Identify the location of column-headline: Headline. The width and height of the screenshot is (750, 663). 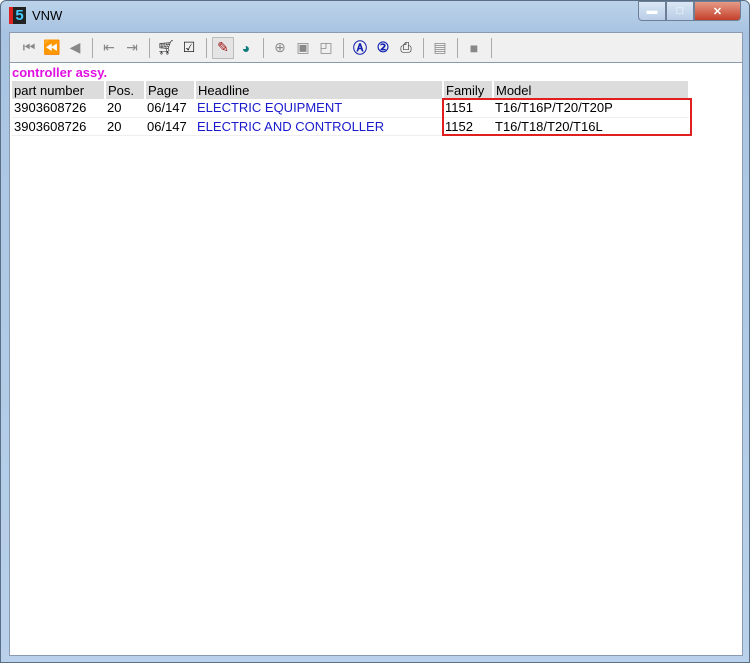
(319, 90).